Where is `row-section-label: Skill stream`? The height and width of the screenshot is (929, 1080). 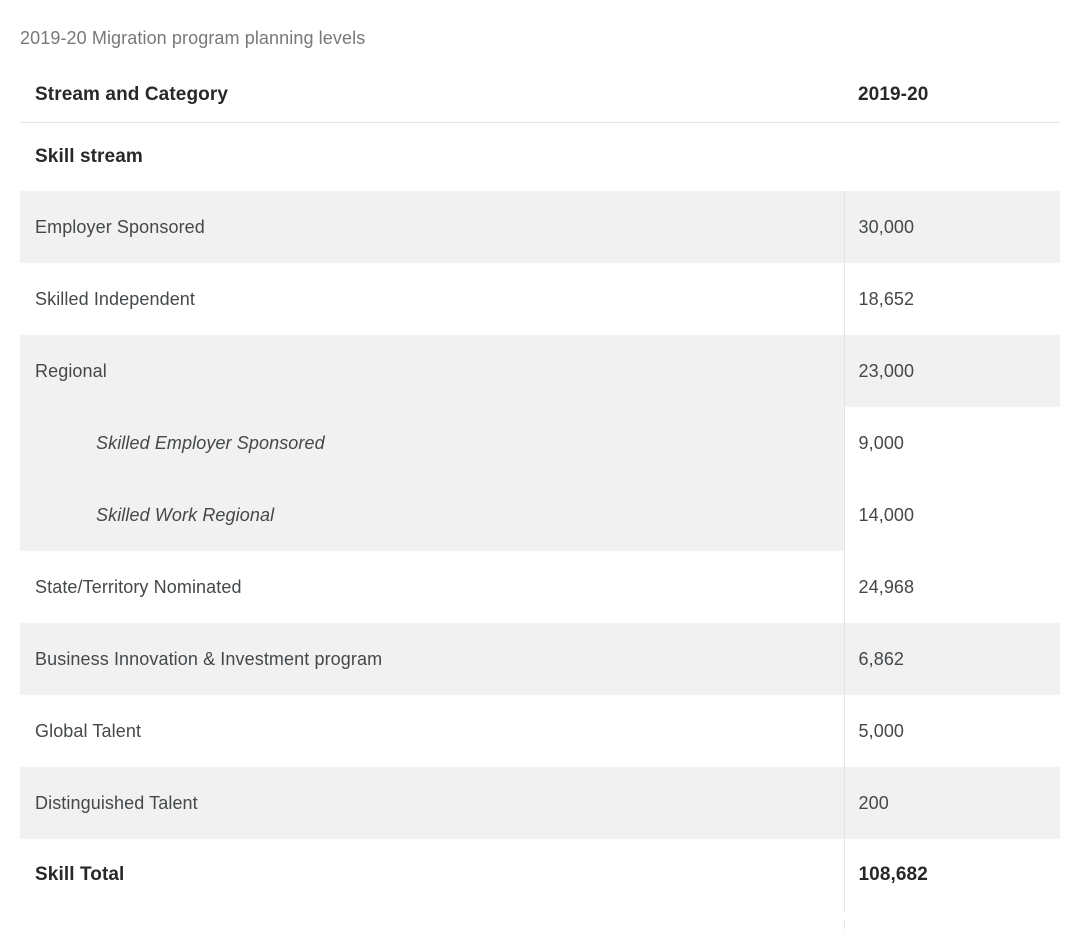 row-section-label: Skill stream is located at coordinates (432, 156).